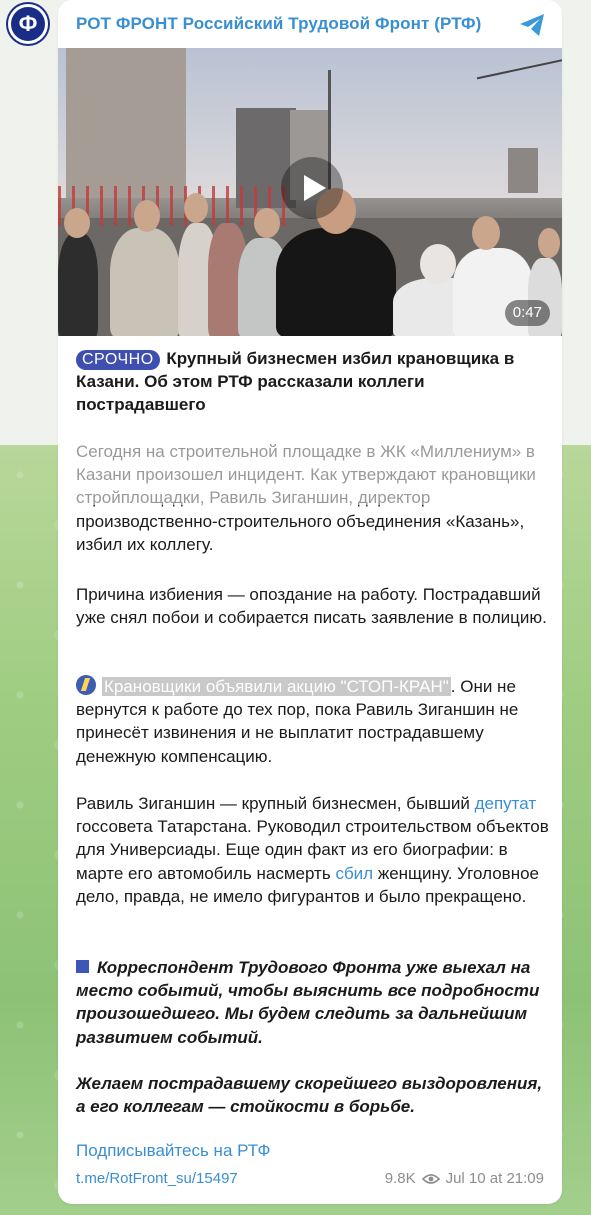 This screenshot has height=1215, width=591. I want to click on channel-avatar: Ф, so click(28, 24).